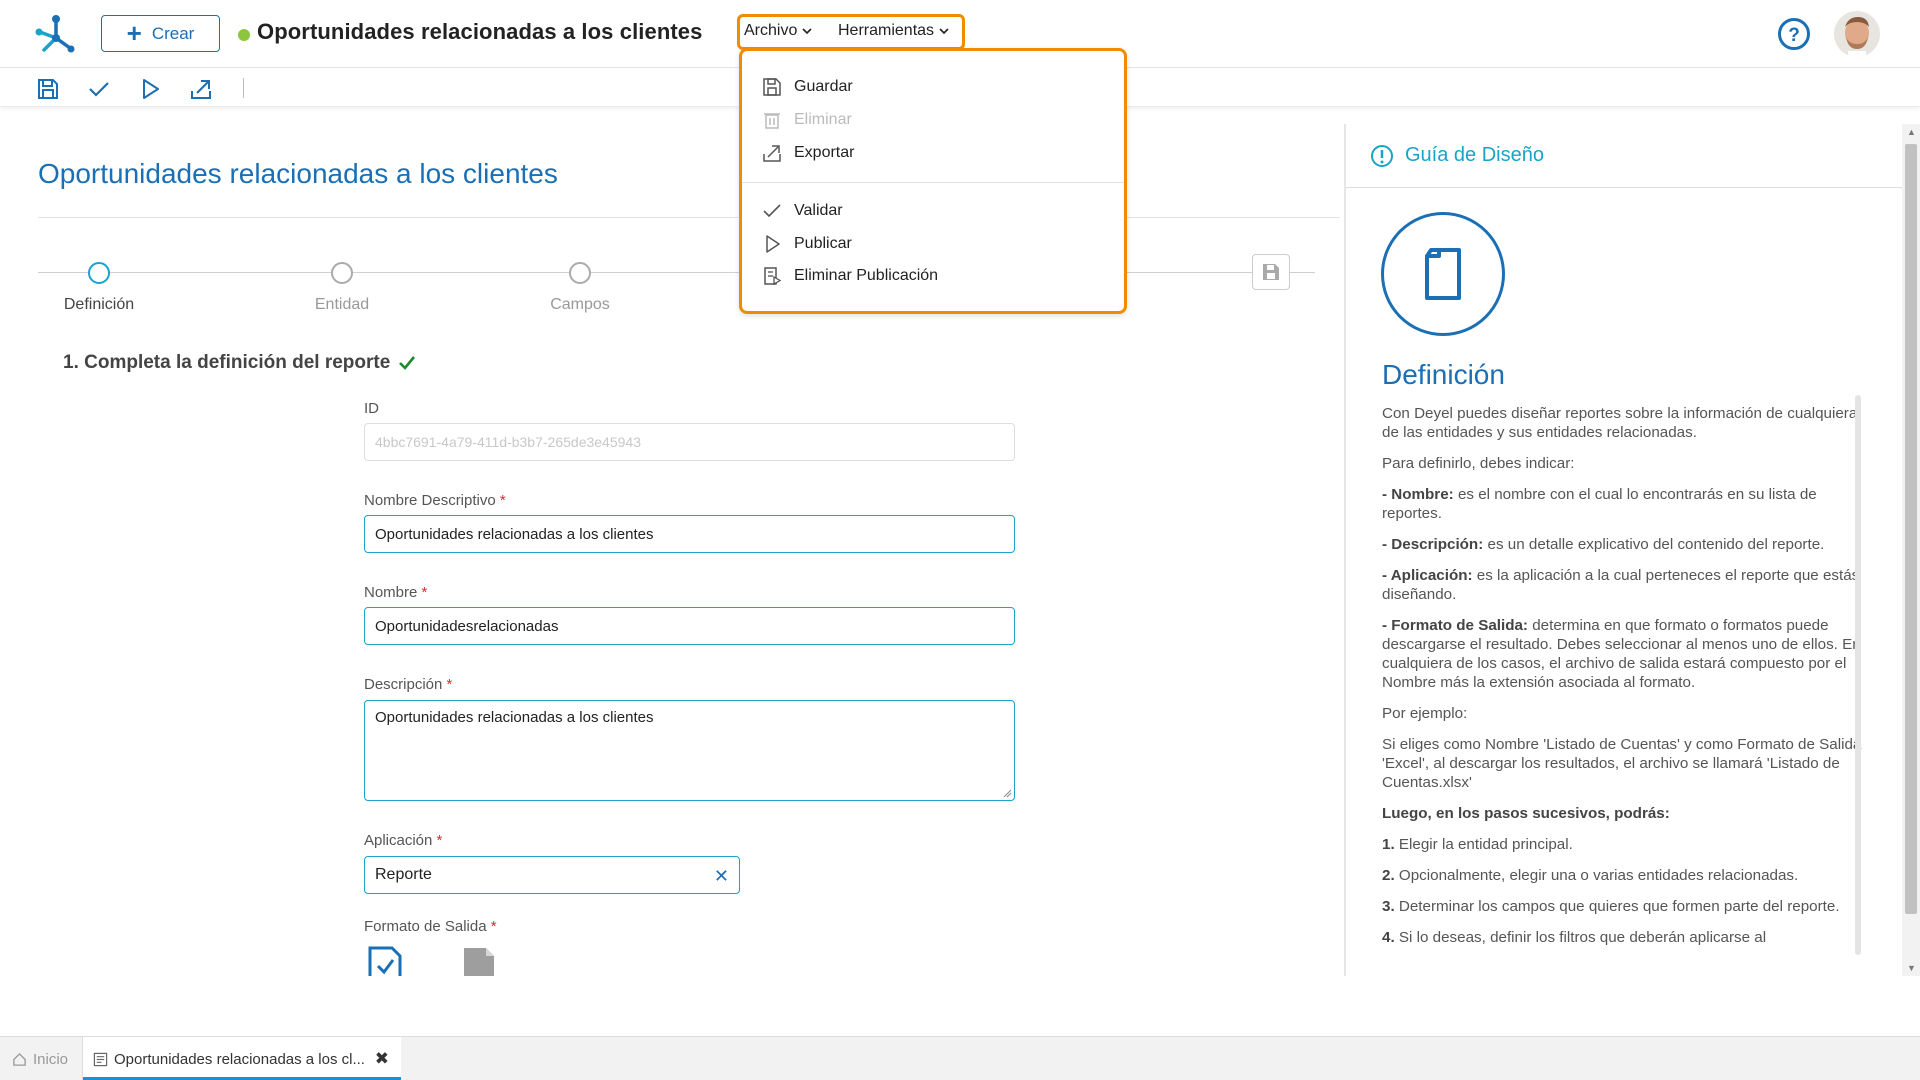 This screenshot has height=1080, width=1920. What do you see at coordinates (150, 89) in the screenshot?
I see `play-icon` at bounding box center [150, 89].